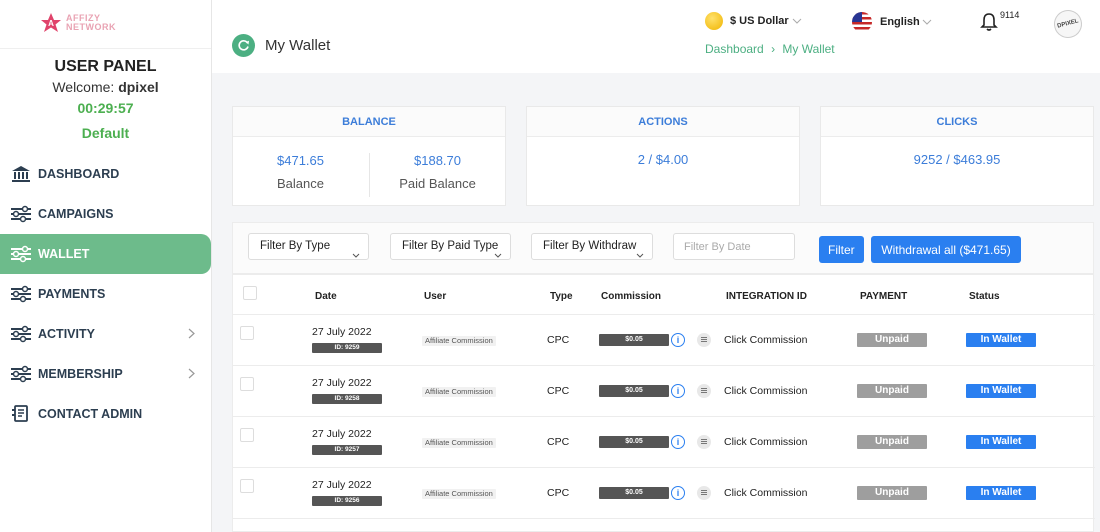  Describe the element at coordinates (946, 249) in the screenshot. I see `withdraw-all-button: Withdrawal all ($471.65)` at that location.